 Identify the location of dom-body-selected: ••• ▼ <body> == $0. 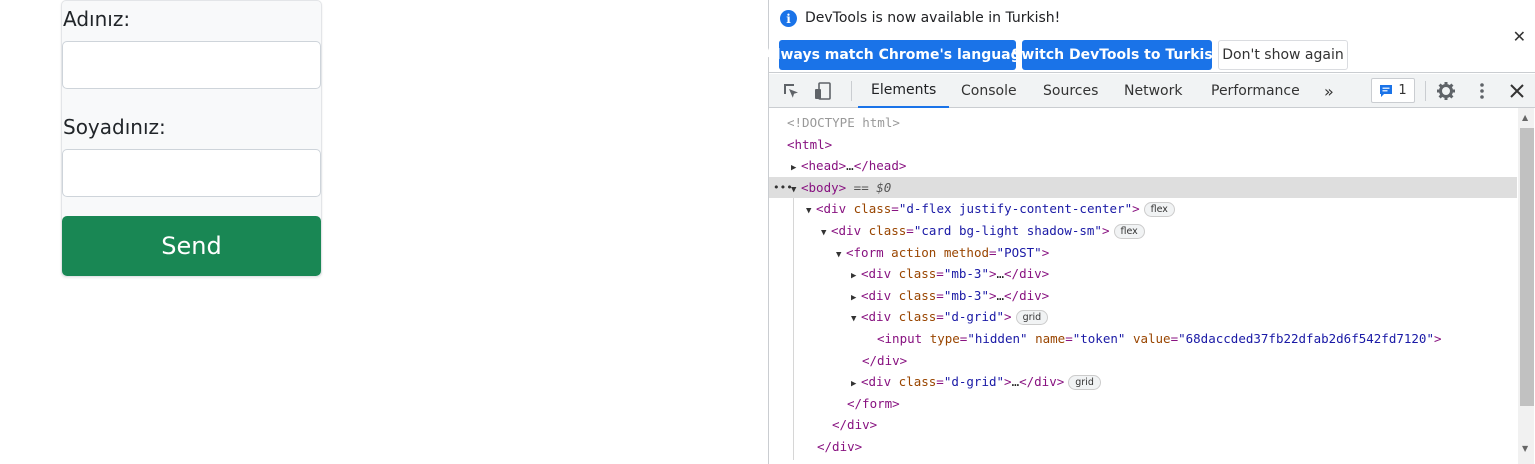
(1143, 187).